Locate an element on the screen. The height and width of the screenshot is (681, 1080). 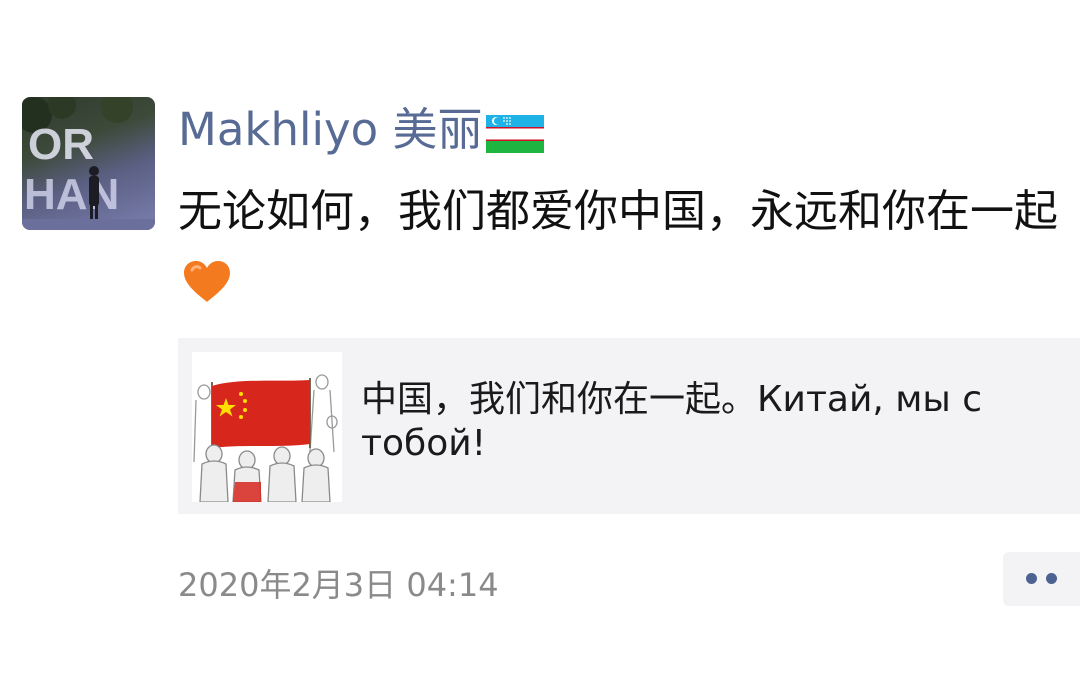
author-name-link: Makhliyo 美丽 is located at coordinates (361, 130).